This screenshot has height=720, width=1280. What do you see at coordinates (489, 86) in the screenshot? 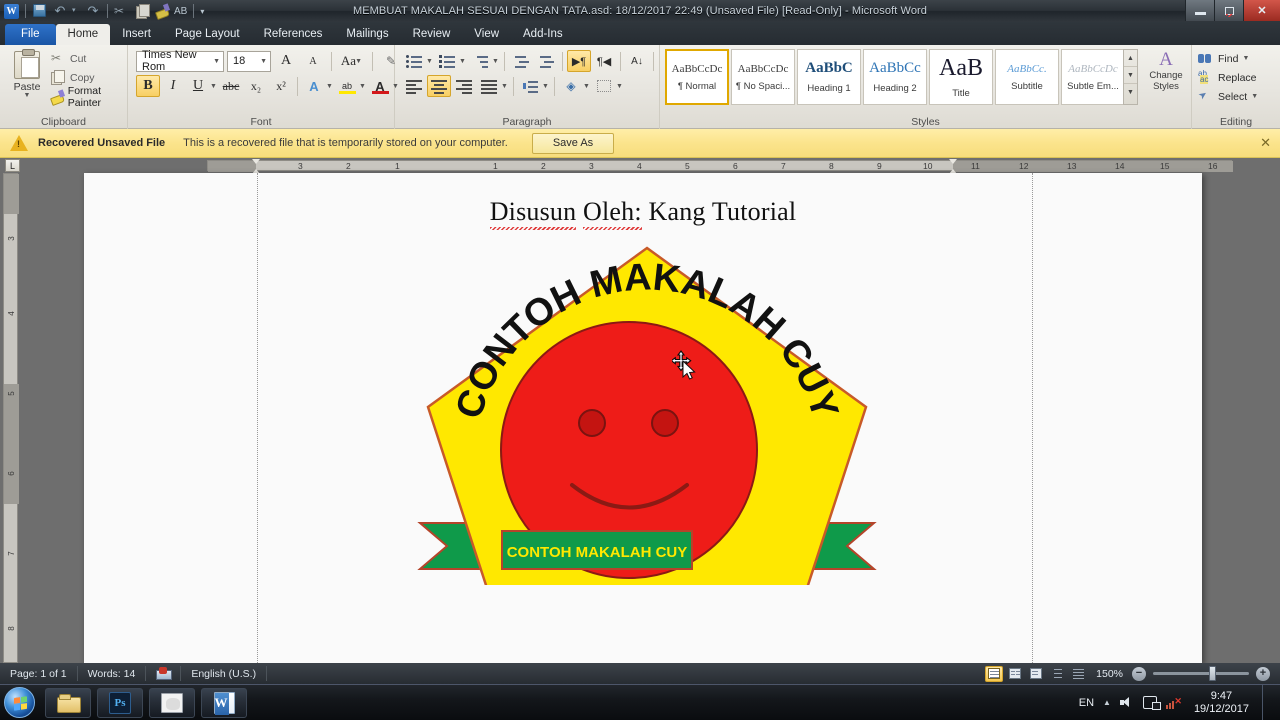
I see `justify-button` at bounding box center [489, 86].